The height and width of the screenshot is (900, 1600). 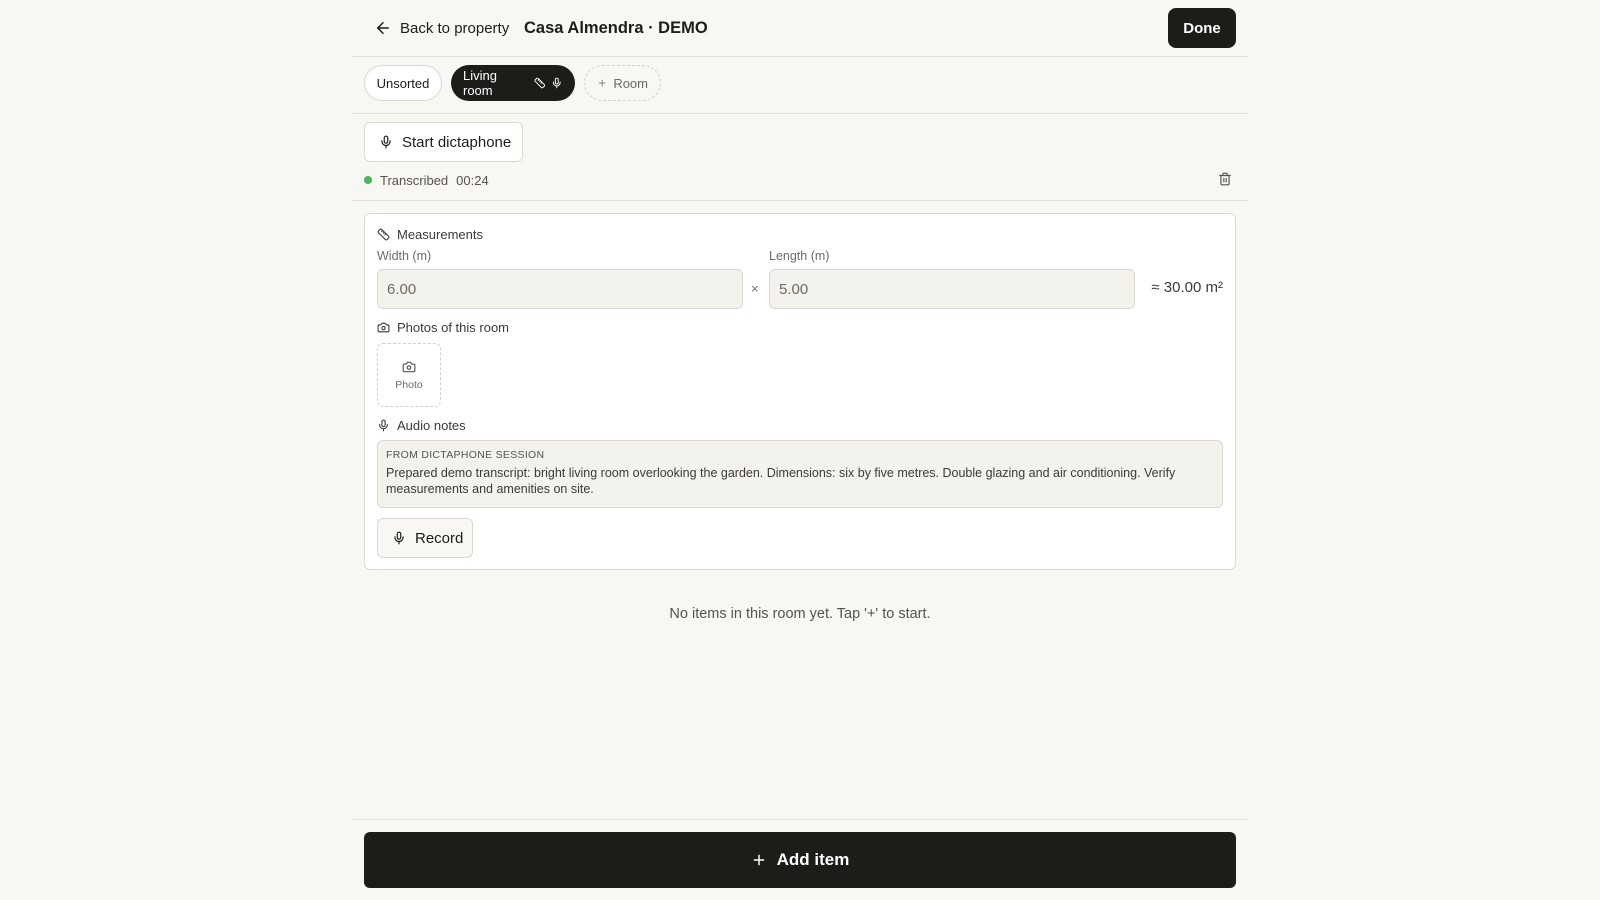 I want to click on length-field, so click(x=952, y=289).